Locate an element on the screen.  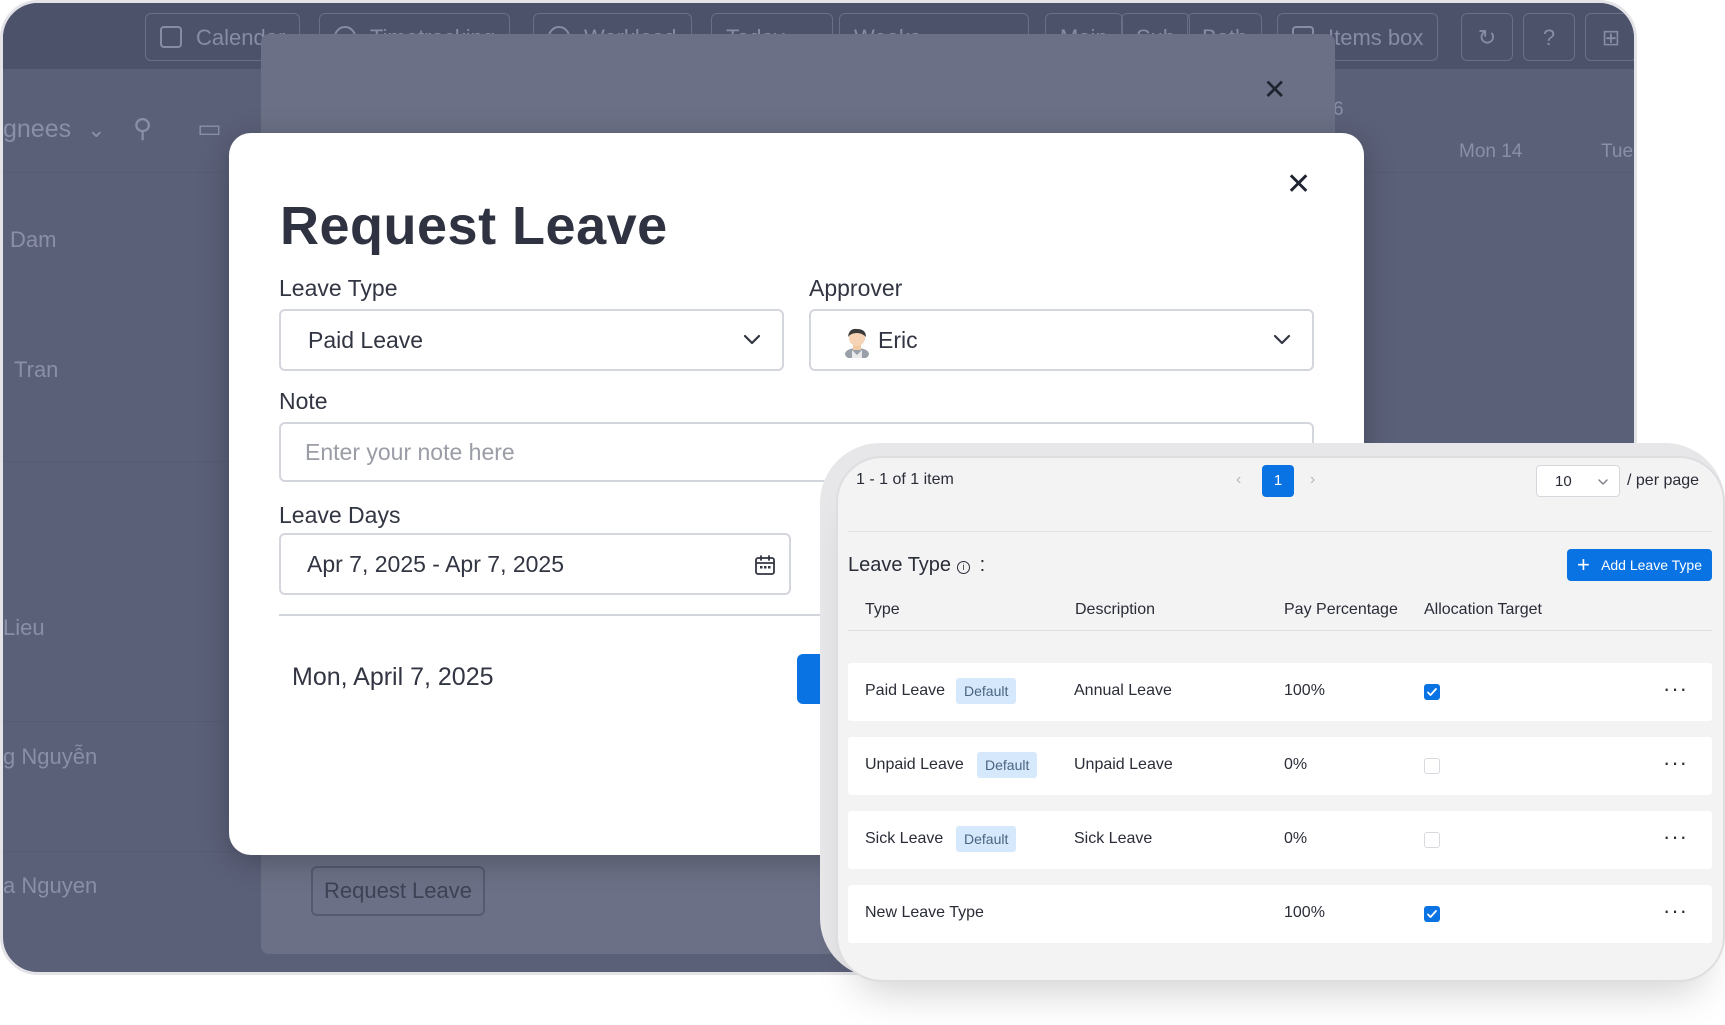
background-assignee-name: a Nguyen is located at coordinates (50, 885).